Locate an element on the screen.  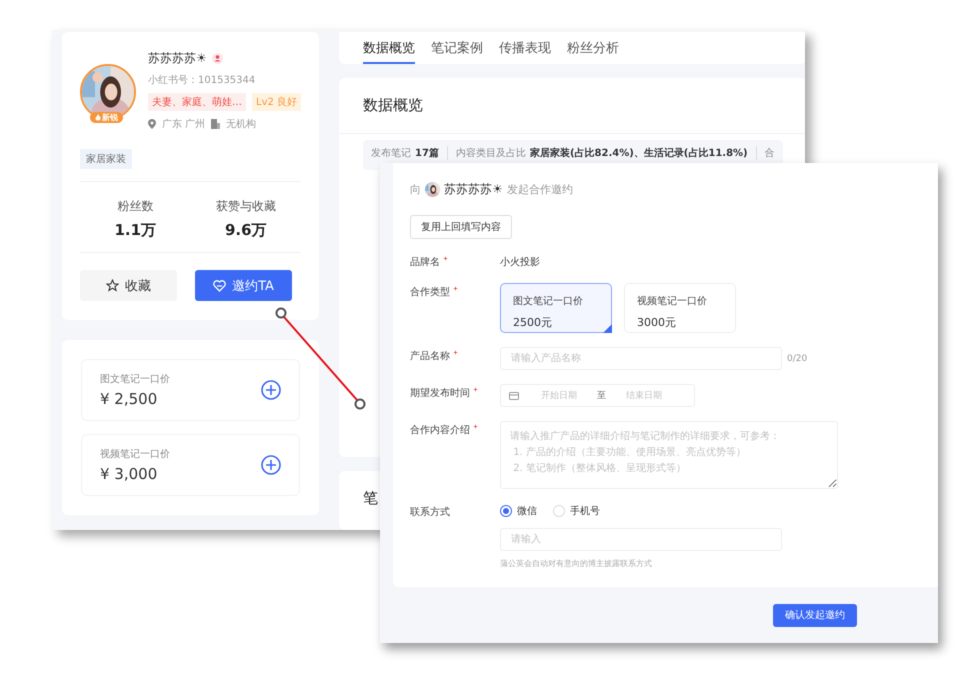
building-icon is located at coordinates (215, 124).